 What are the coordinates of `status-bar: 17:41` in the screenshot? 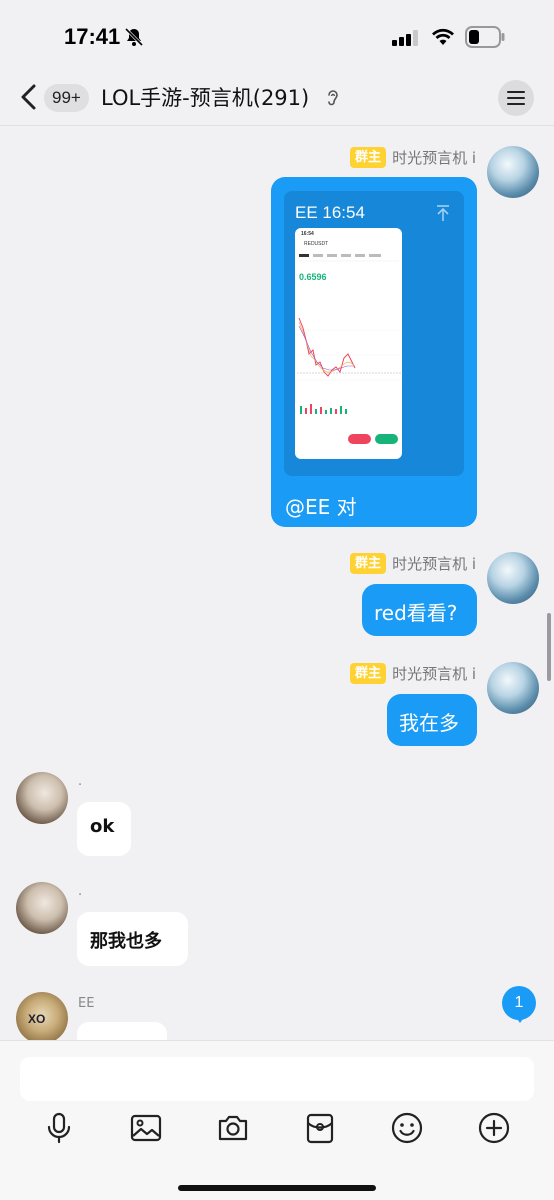 It's located at (277, 36).